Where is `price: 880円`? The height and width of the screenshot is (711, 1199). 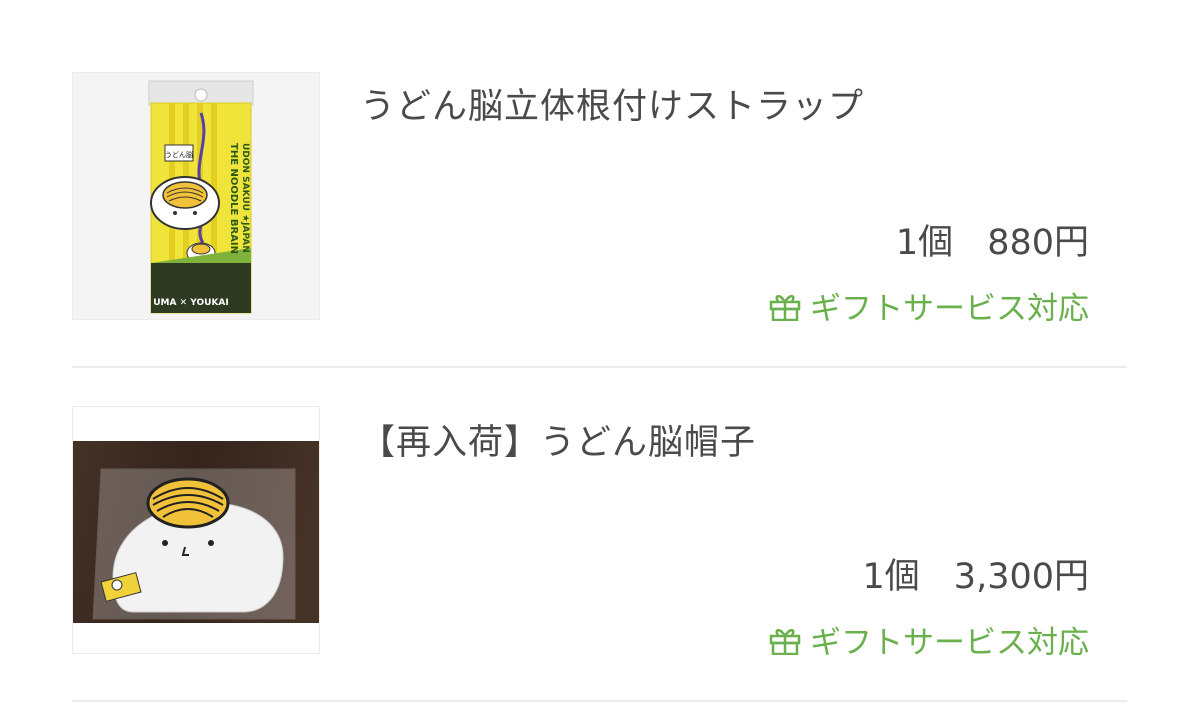
price: 880円 is located at coordinates (1038, 243).